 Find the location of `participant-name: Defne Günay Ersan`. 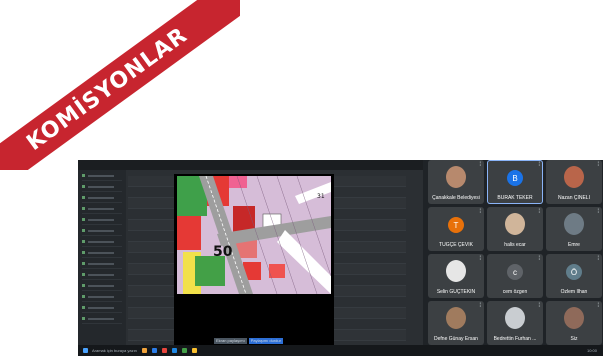

participant-name: Defne Günay Ersan is located at coordinates (456, 339).